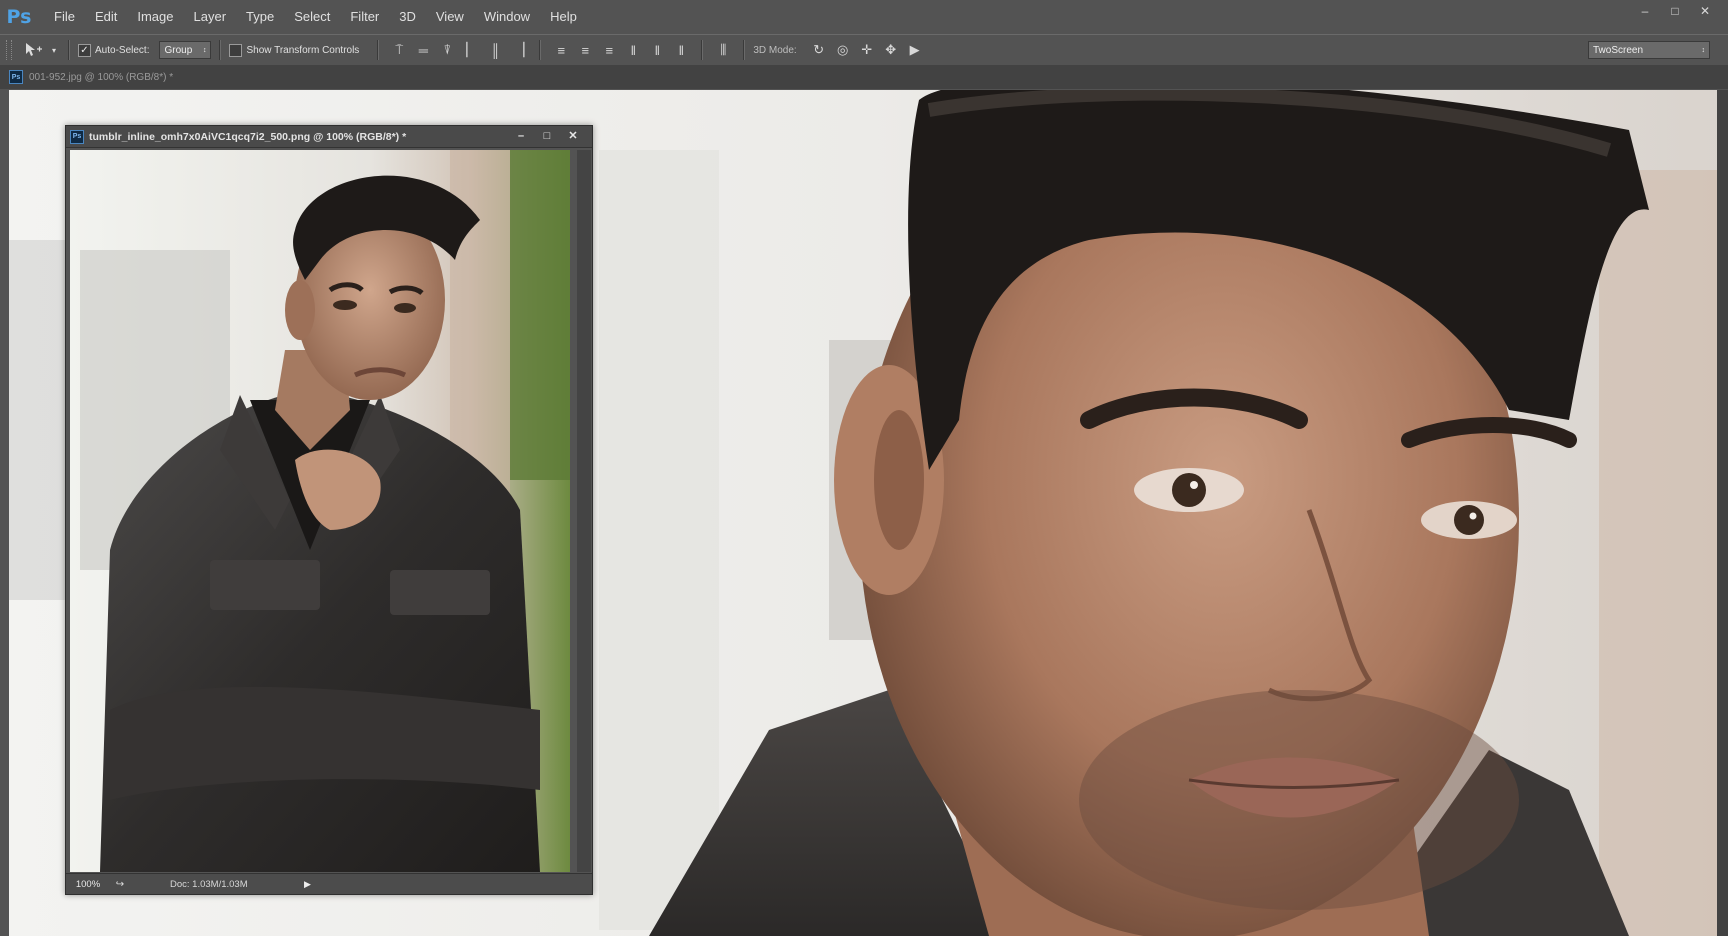  What do you see at coordinates (471, 50) in the screenshot?
I see `align-left-edges-icon: ▏` at bounding box center [471, 50].